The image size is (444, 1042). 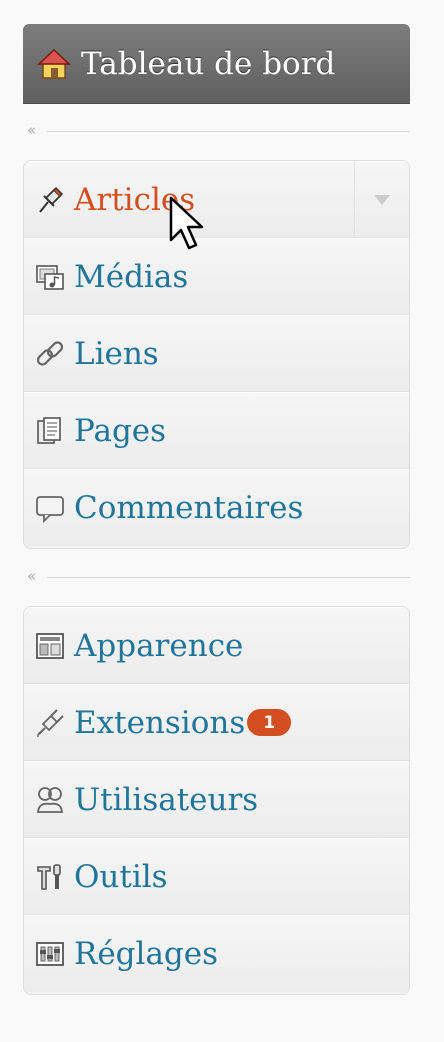 What do you see at coordinates (131, 276) in the screenshot?
I see `menu-item-label: Médias` at bounding box center [131, 276].